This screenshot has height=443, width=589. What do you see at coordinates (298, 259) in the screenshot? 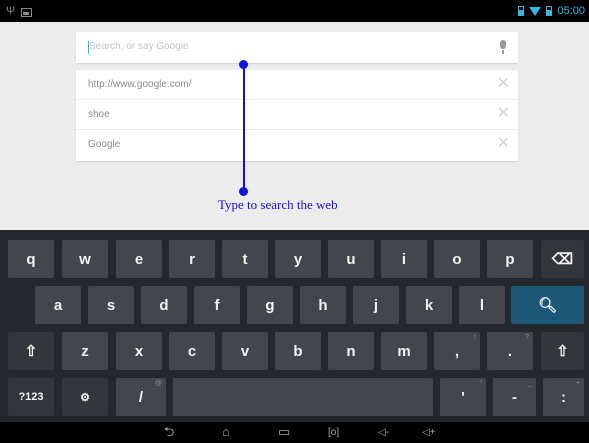
I see `key-y: y` at bounding box center [298, 259].